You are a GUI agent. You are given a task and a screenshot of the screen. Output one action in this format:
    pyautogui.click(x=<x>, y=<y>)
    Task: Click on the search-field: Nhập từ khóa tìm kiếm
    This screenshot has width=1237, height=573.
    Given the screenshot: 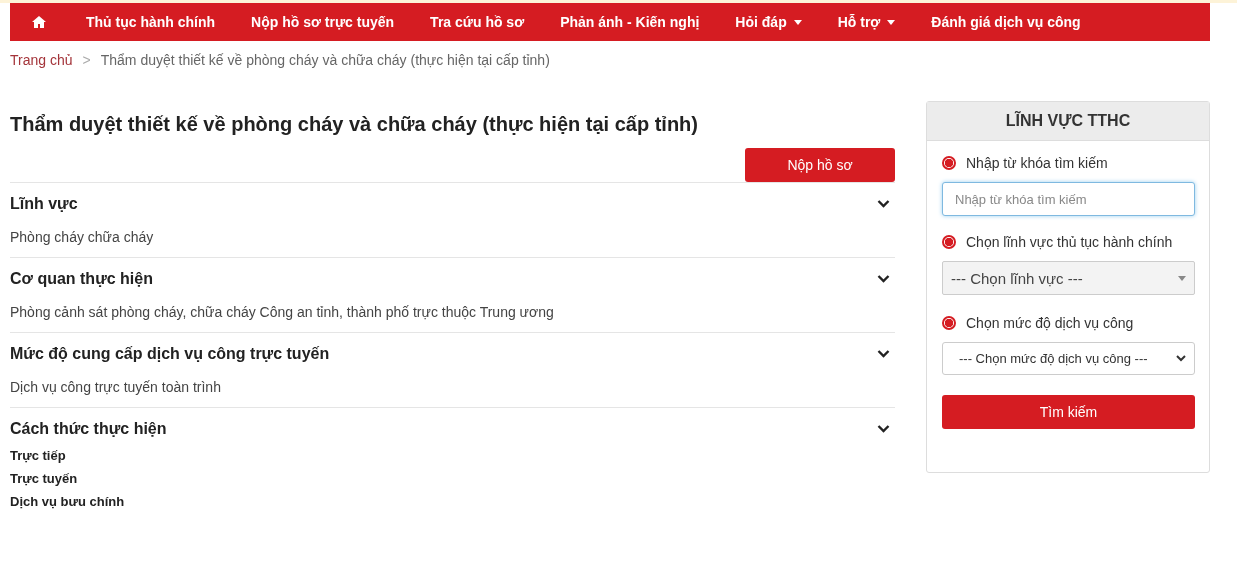 What is the action you would take?
    pyautogui.click(x=1068, y=199)
    